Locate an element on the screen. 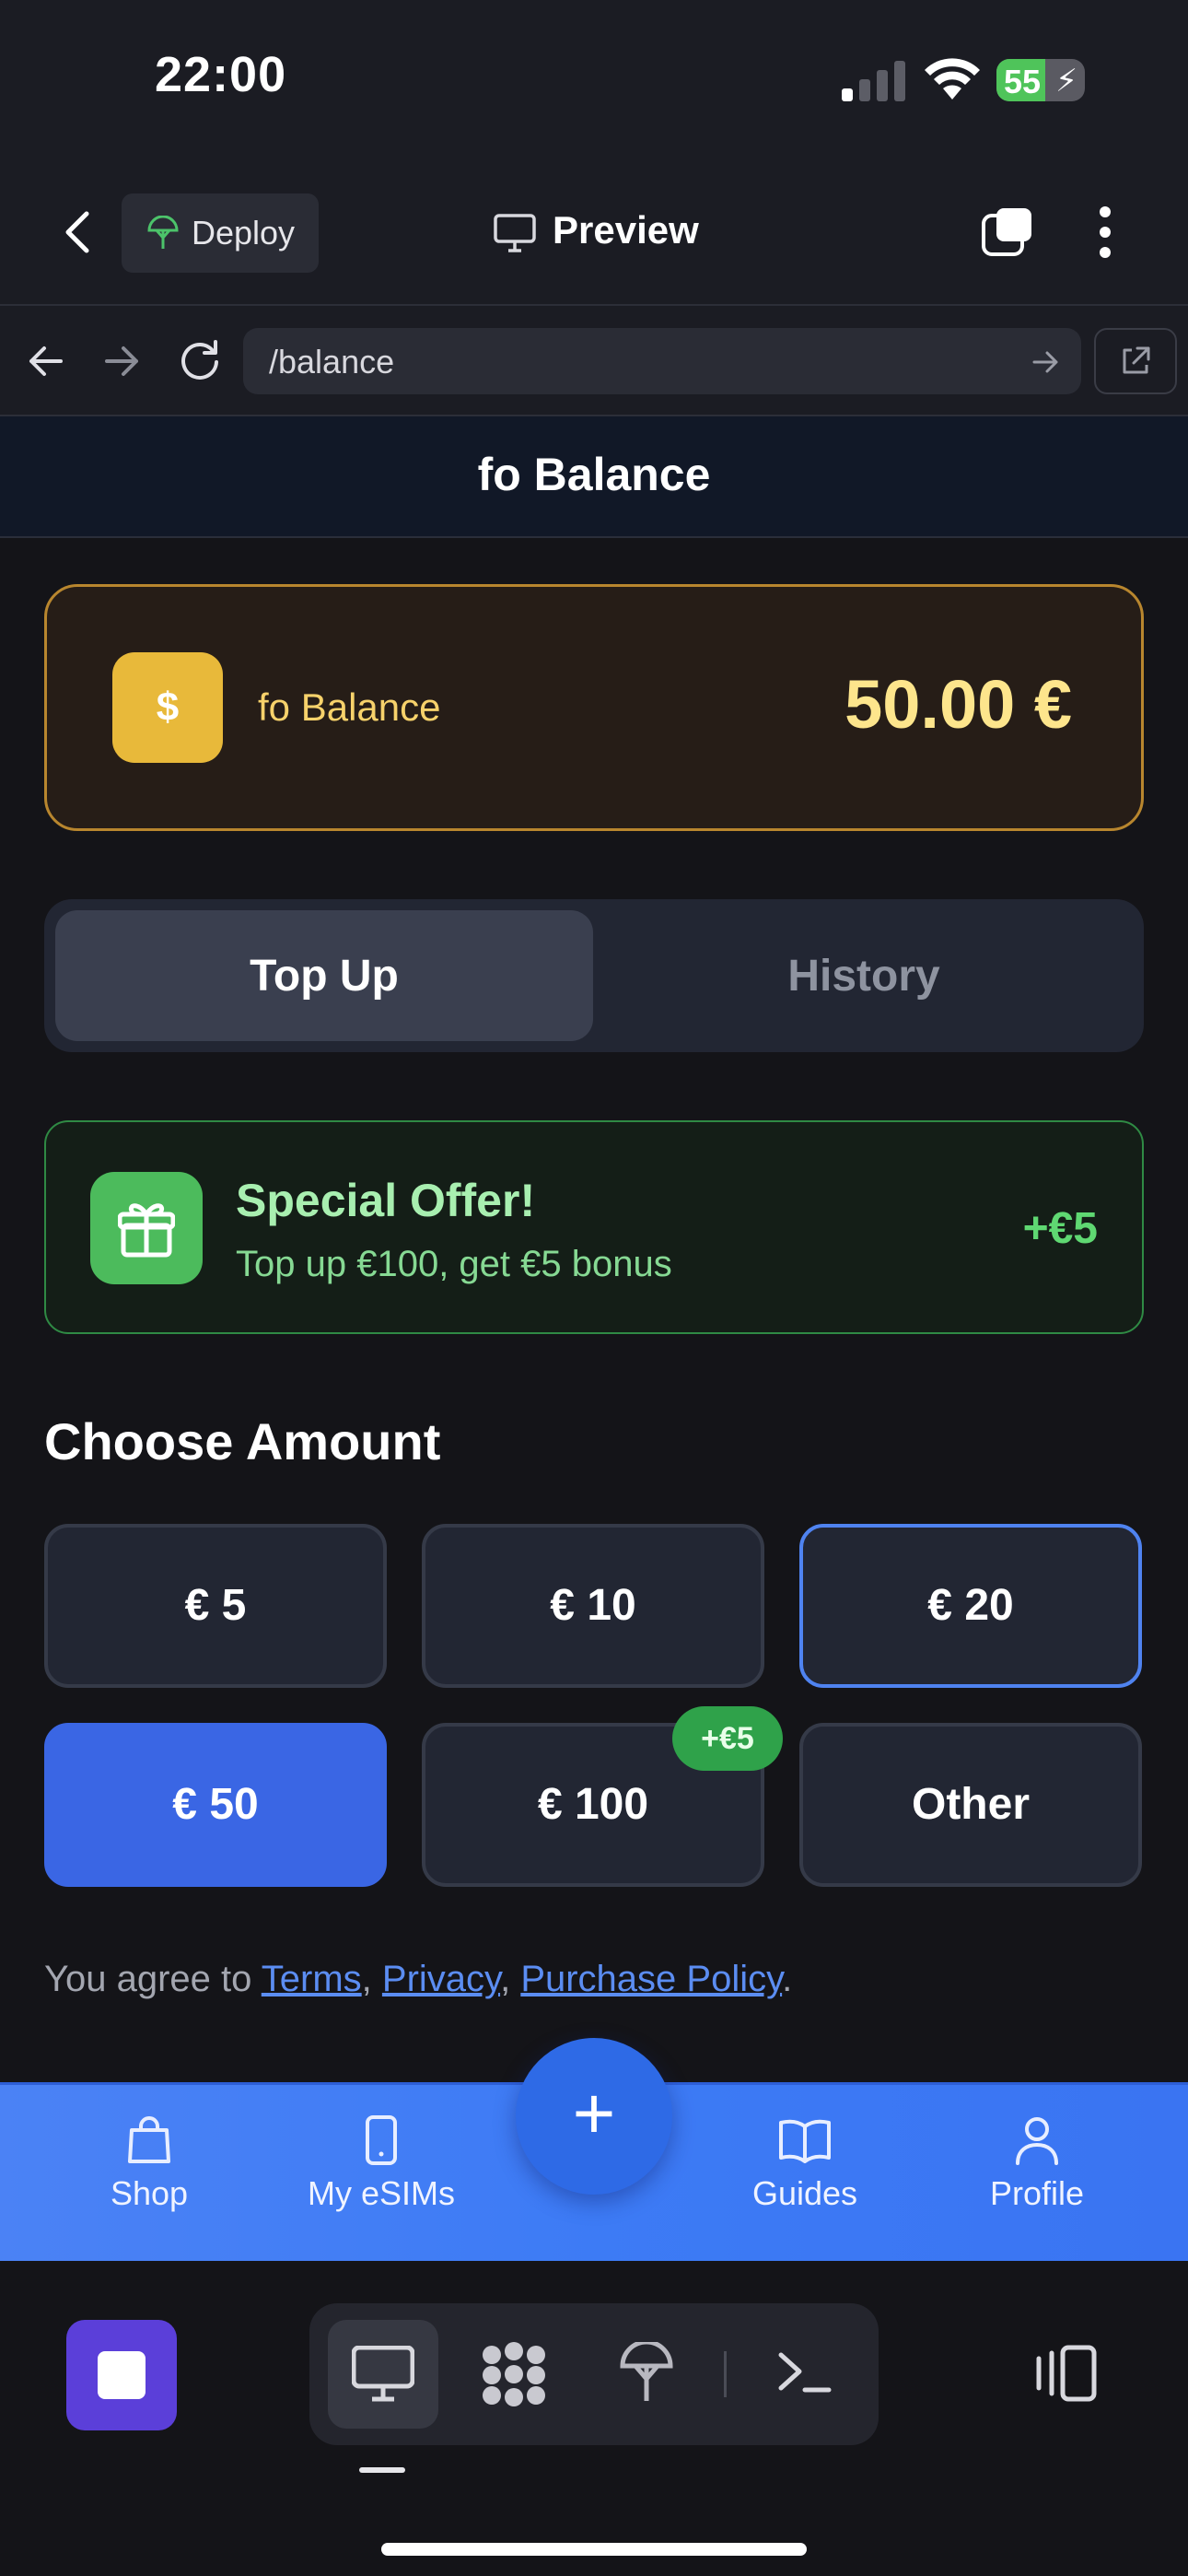 The width and height of the screenshot is (1188, 2576). preview-title: Preview is located at coordinates (626, 230).